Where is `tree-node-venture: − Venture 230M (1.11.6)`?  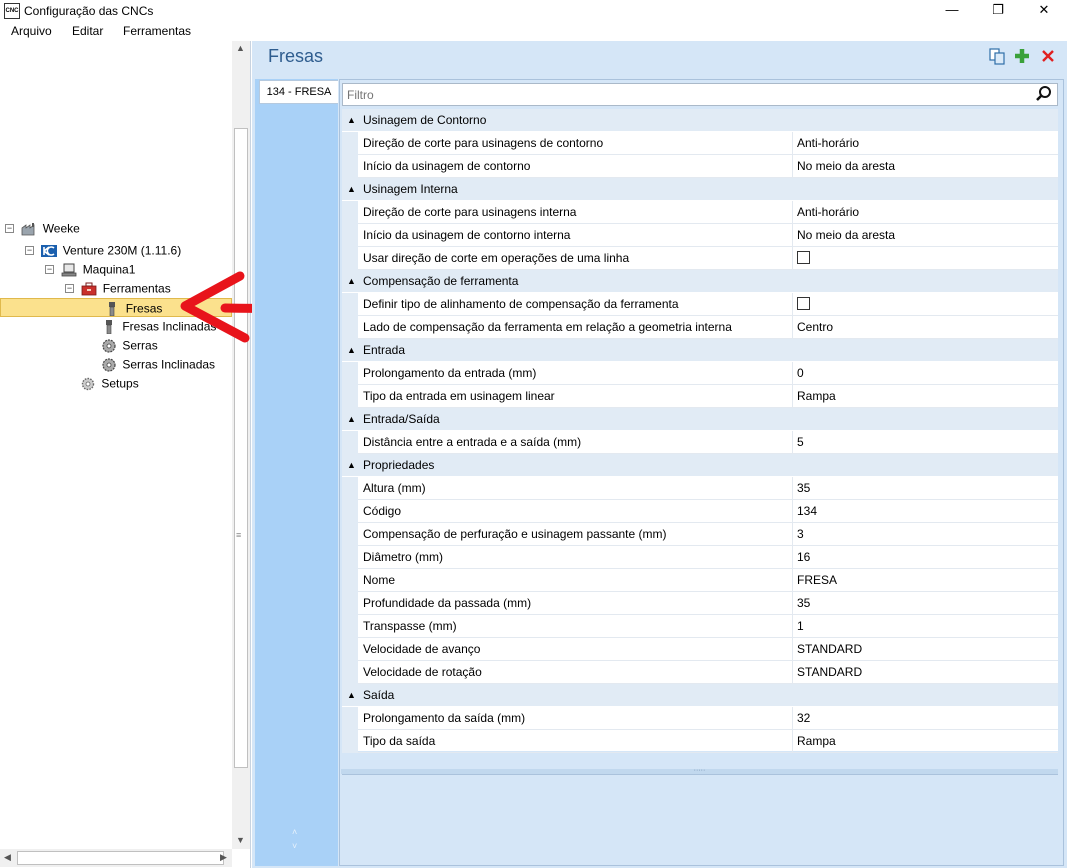
tree-node-venture: − Venture 230M (1.11.6) is located at coordinates (103, 250).